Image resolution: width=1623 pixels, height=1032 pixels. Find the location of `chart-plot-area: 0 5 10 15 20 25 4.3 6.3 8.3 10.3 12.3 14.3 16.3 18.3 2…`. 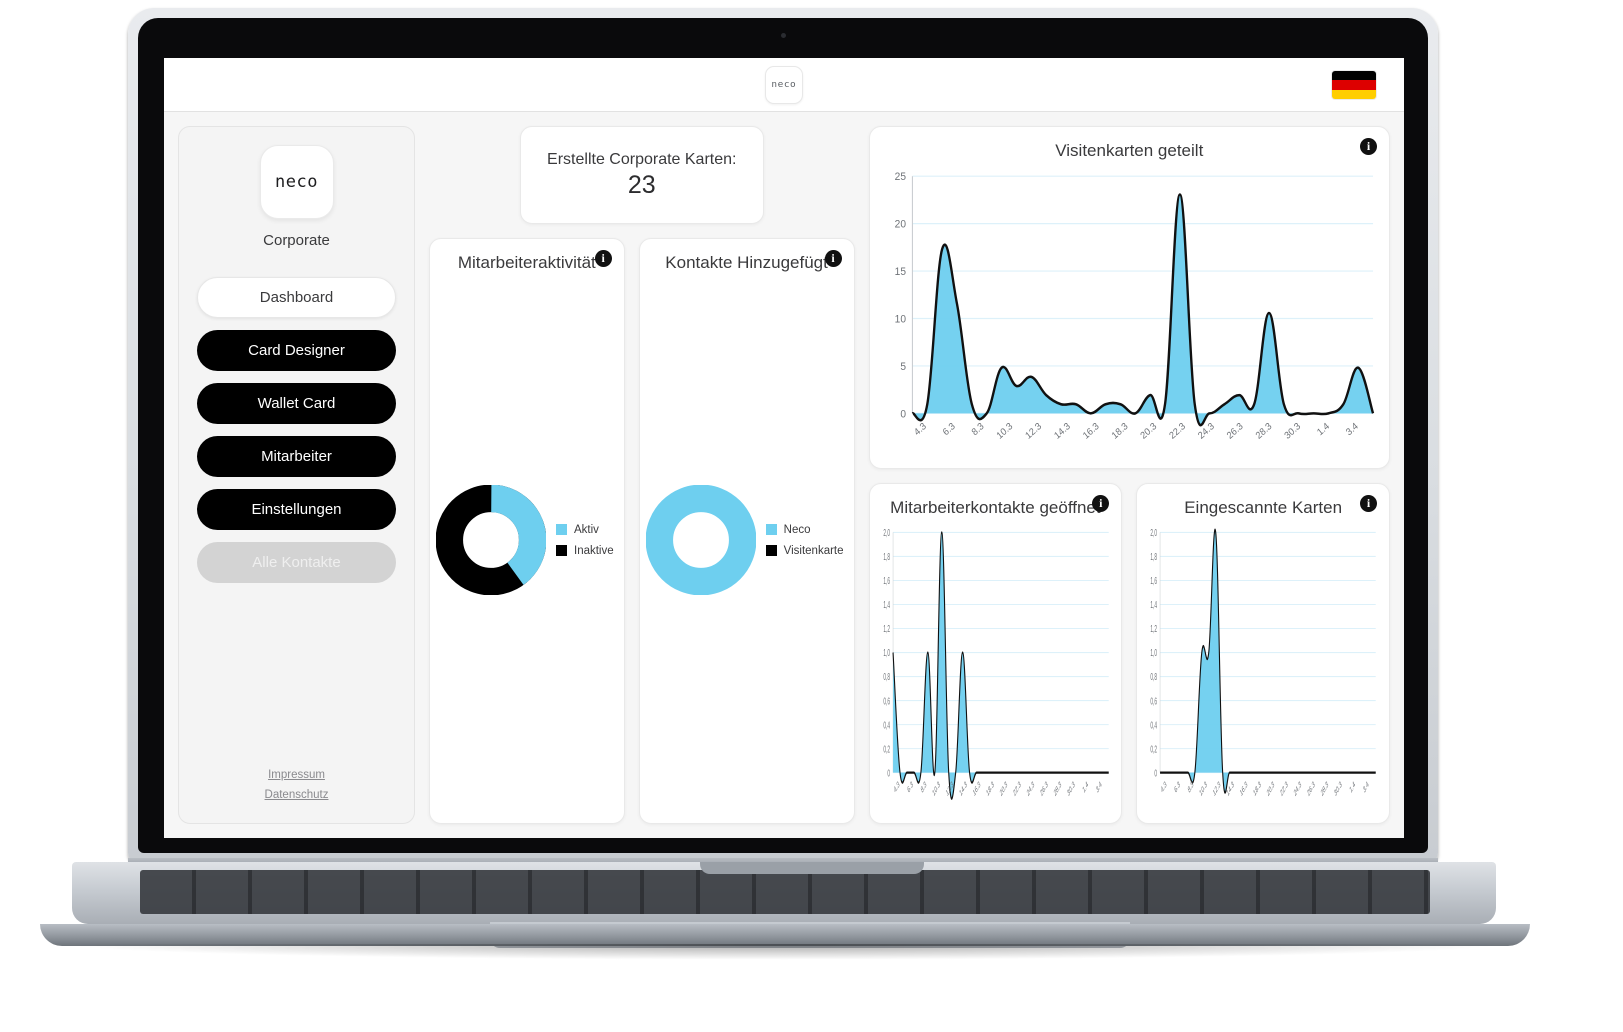

chart-plot-area: 0 5 10 15 20 25 4.3 6.3 8.3 10.3 12.3 14.3 16.3 18.3 2… is located at coordinates (1129, 314).